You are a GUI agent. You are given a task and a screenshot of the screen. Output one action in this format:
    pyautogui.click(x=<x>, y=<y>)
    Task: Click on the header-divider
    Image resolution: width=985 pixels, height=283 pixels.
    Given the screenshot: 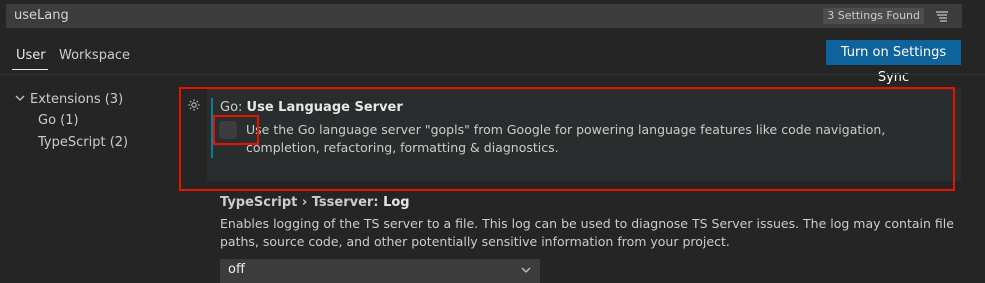 What is the action you would take?
    pyautogui.click(x=492, y=74)
    